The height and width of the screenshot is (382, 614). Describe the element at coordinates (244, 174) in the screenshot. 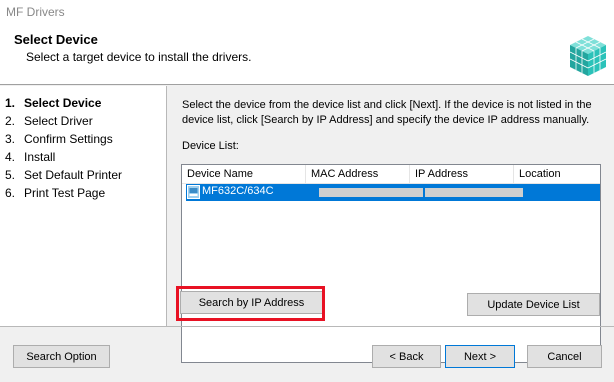

I see `column-header-device-name: Device Name` at that location.